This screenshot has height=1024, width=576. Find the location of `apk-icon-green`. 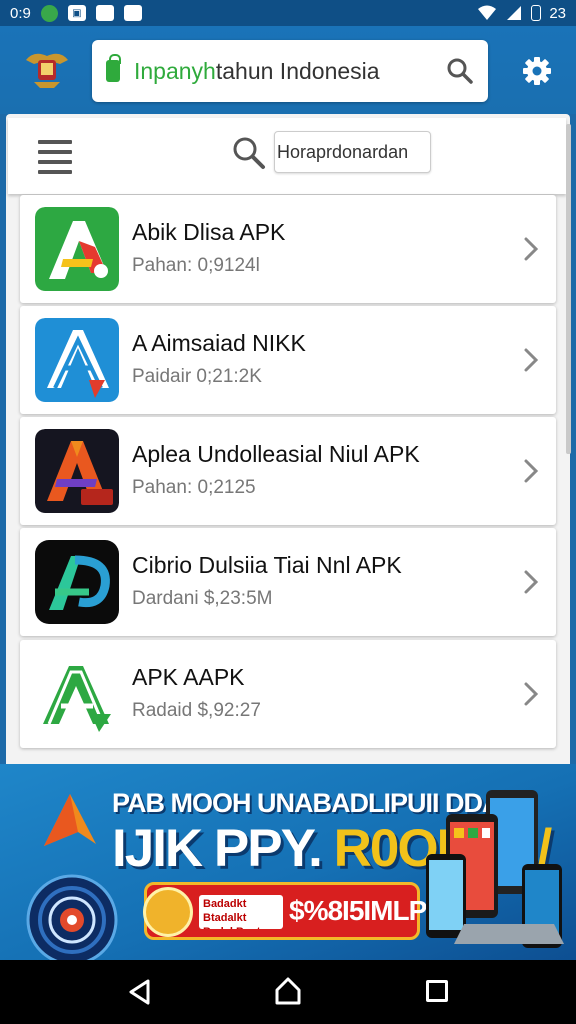

apk-icon-green is located at coordinates (77, 249).